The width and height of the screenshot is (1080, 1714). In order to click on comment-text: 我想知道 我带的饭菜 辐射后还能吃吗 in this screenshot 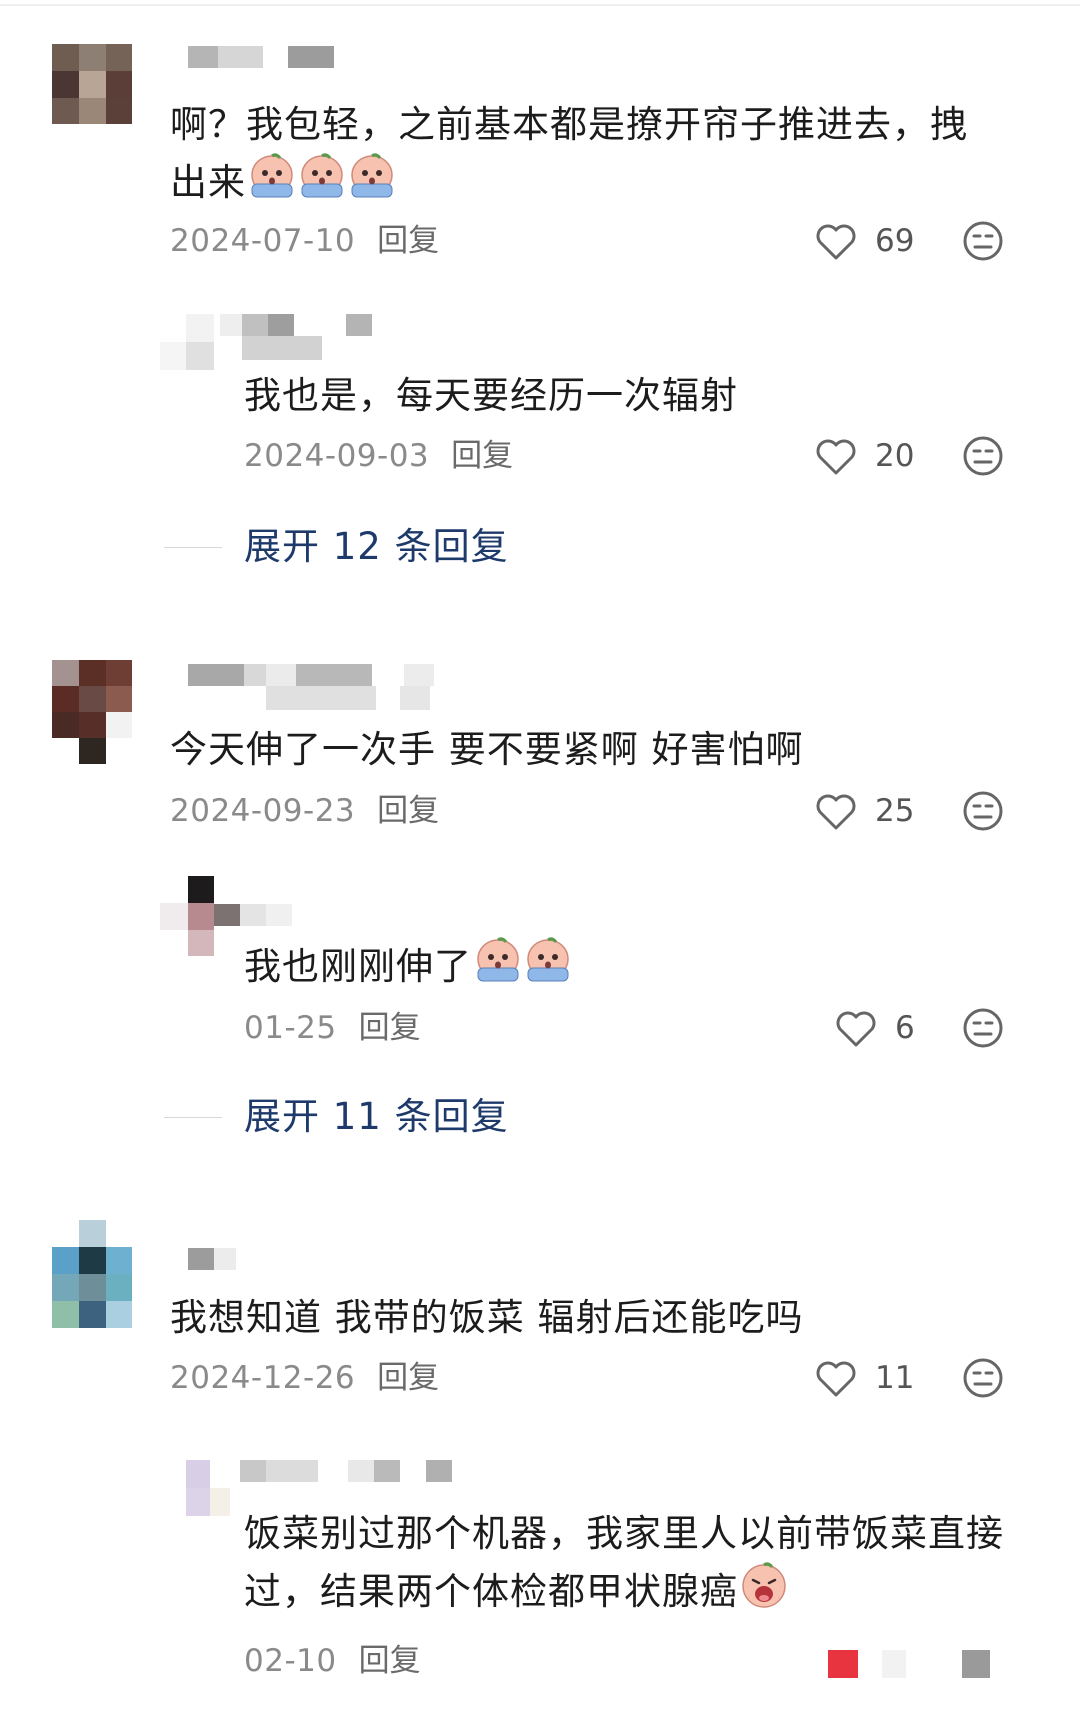, I will do `click(487, 1317)`.